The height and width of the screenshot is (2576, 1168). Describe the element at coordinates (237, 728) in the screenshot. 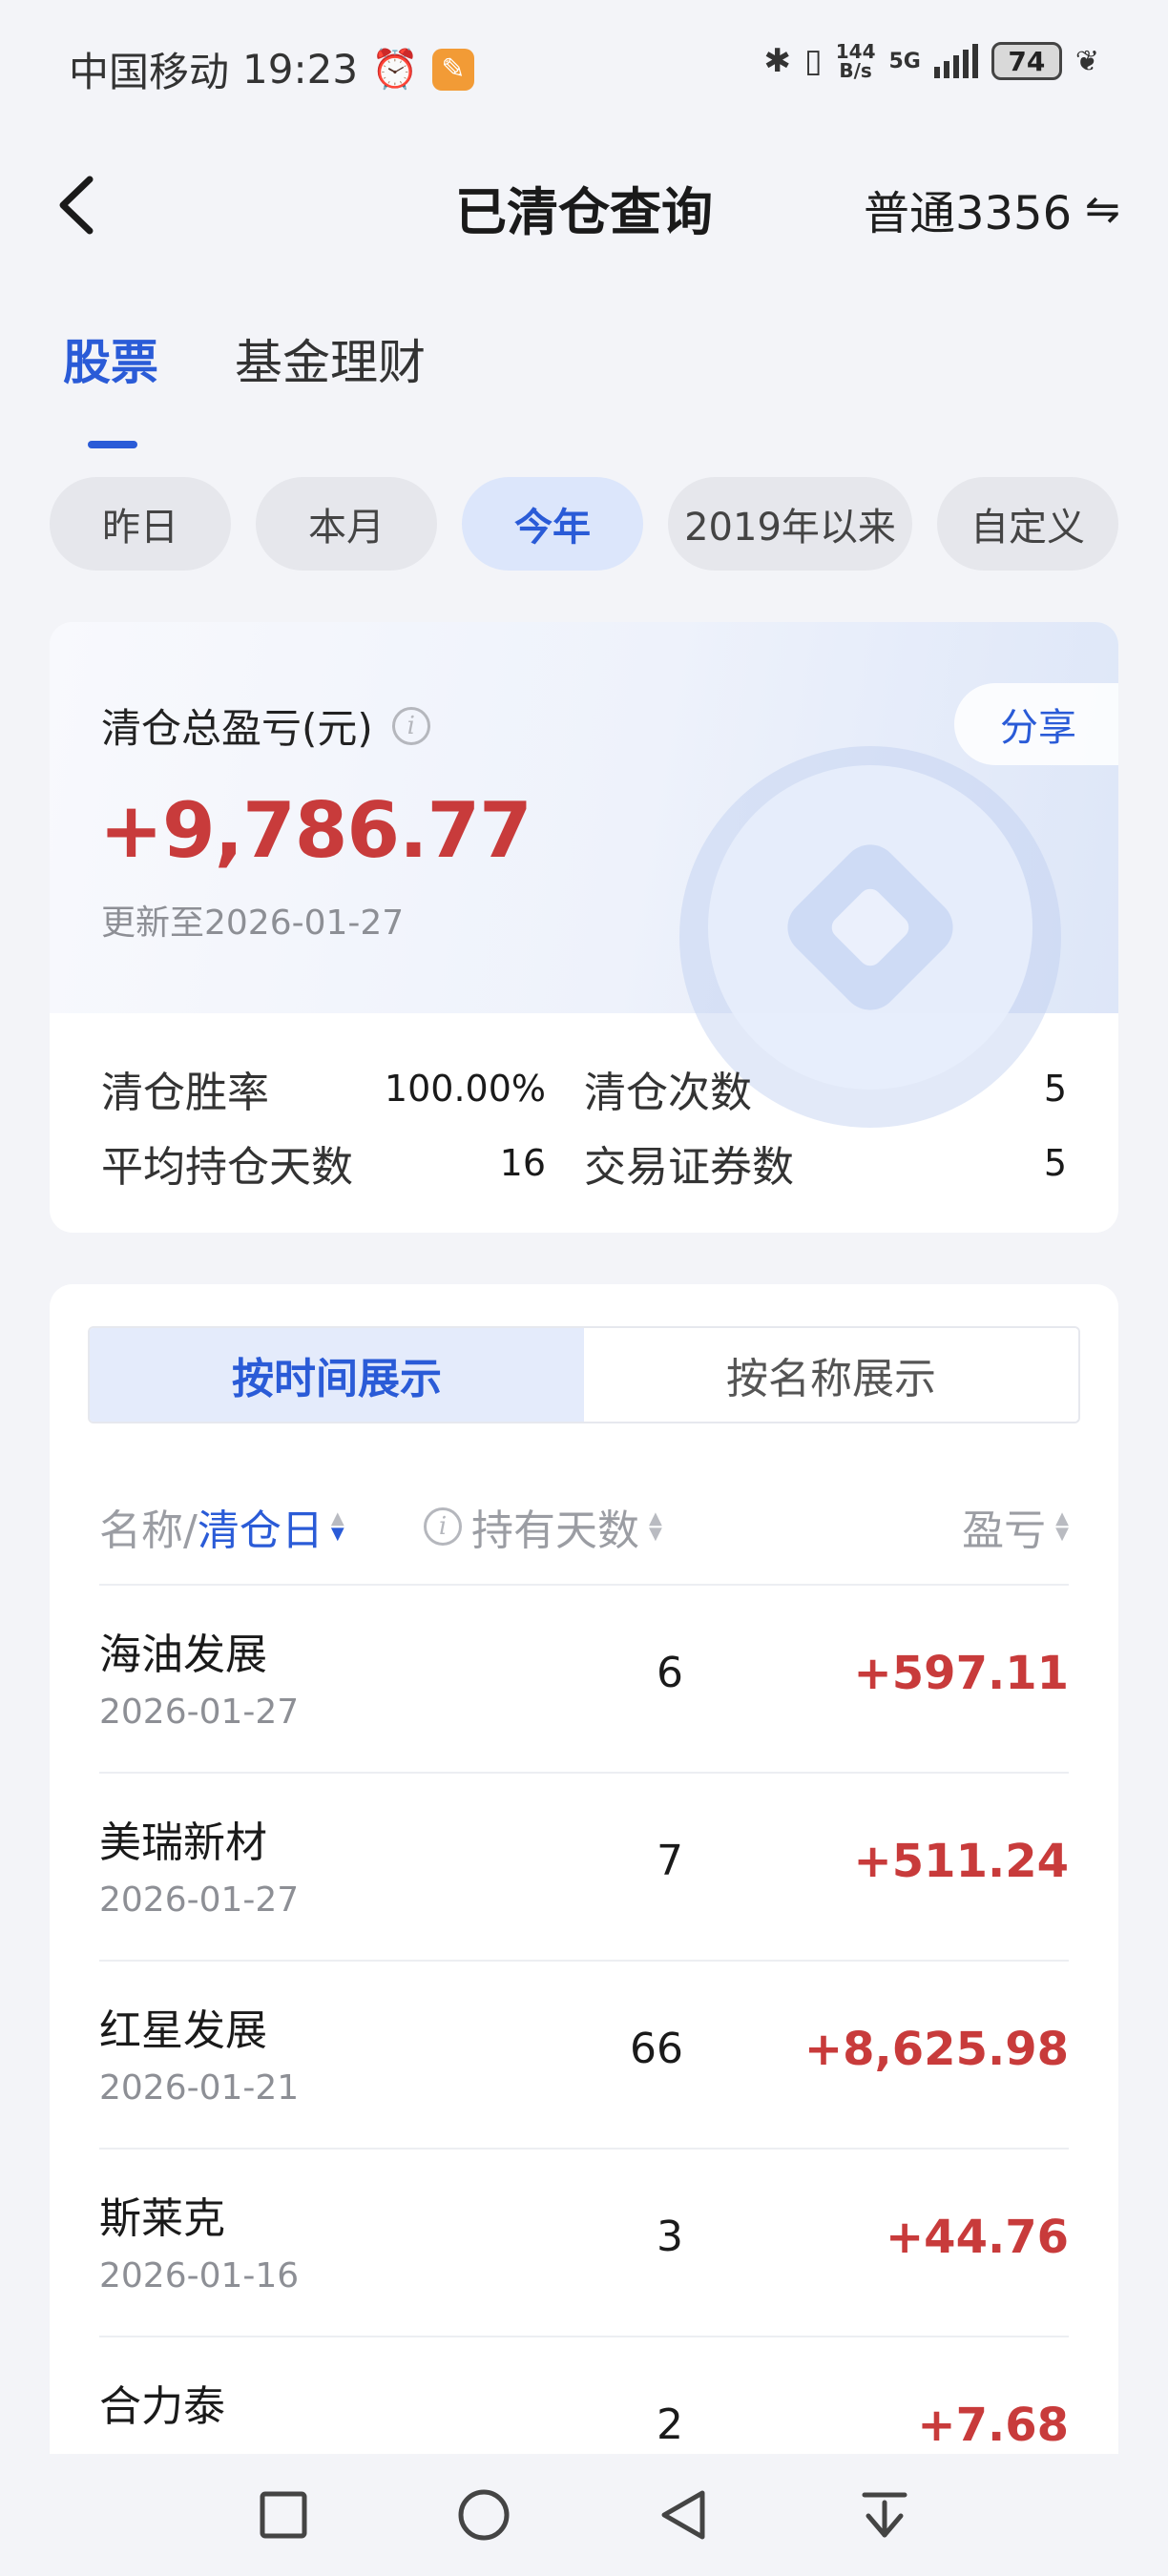

I see `summary-label-text: 清仓总盈亏(元)` at that location.